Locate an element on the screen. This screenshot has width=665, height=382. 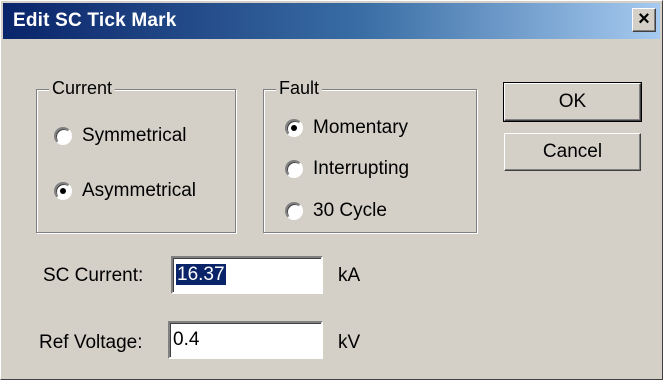
symmetrical-label: Symmetrical is located at coordinates (134, 135).